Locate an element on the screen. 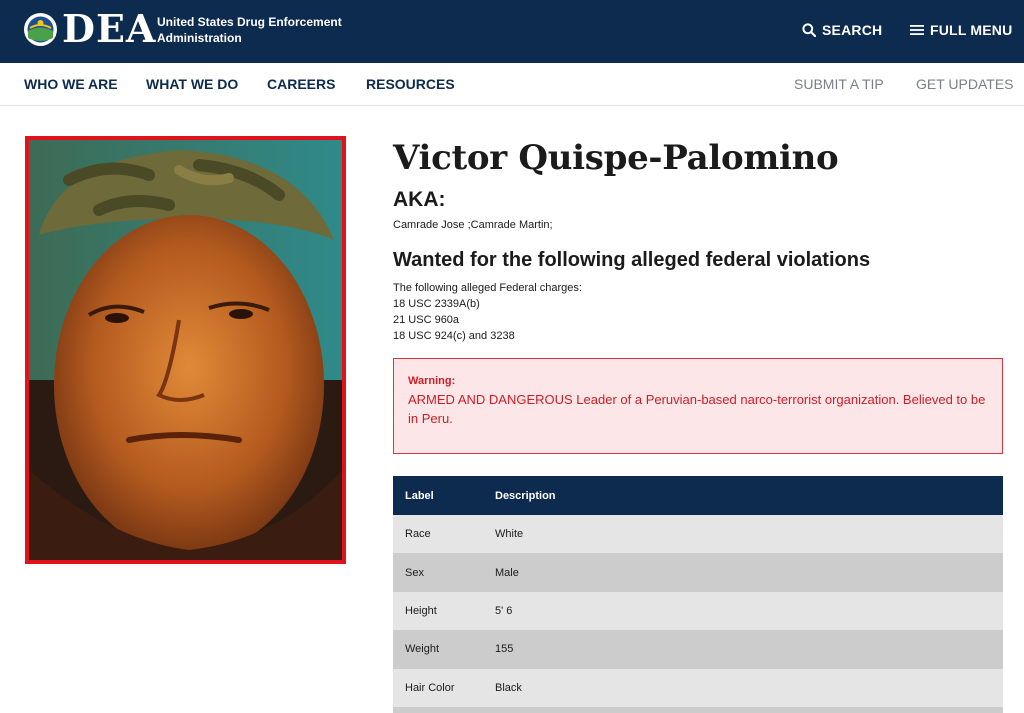  nav-resources: RESOURCES is located at coordinates (410, 84).